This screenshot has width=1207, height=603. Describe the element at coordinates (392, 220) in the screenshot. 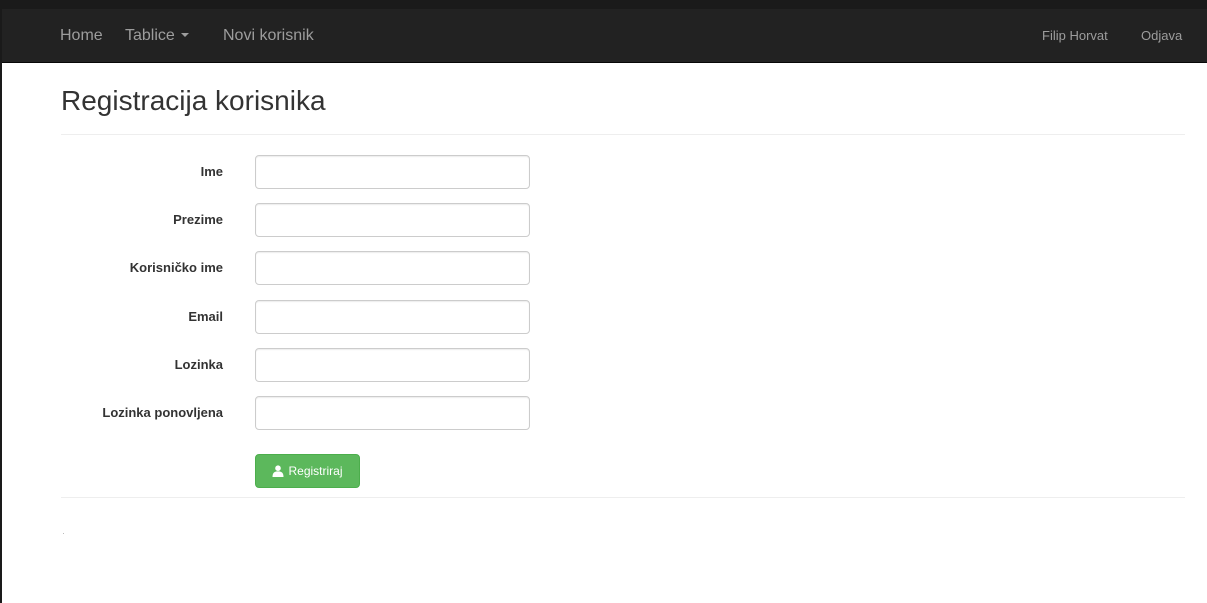

I see `last-name-input` at that location.